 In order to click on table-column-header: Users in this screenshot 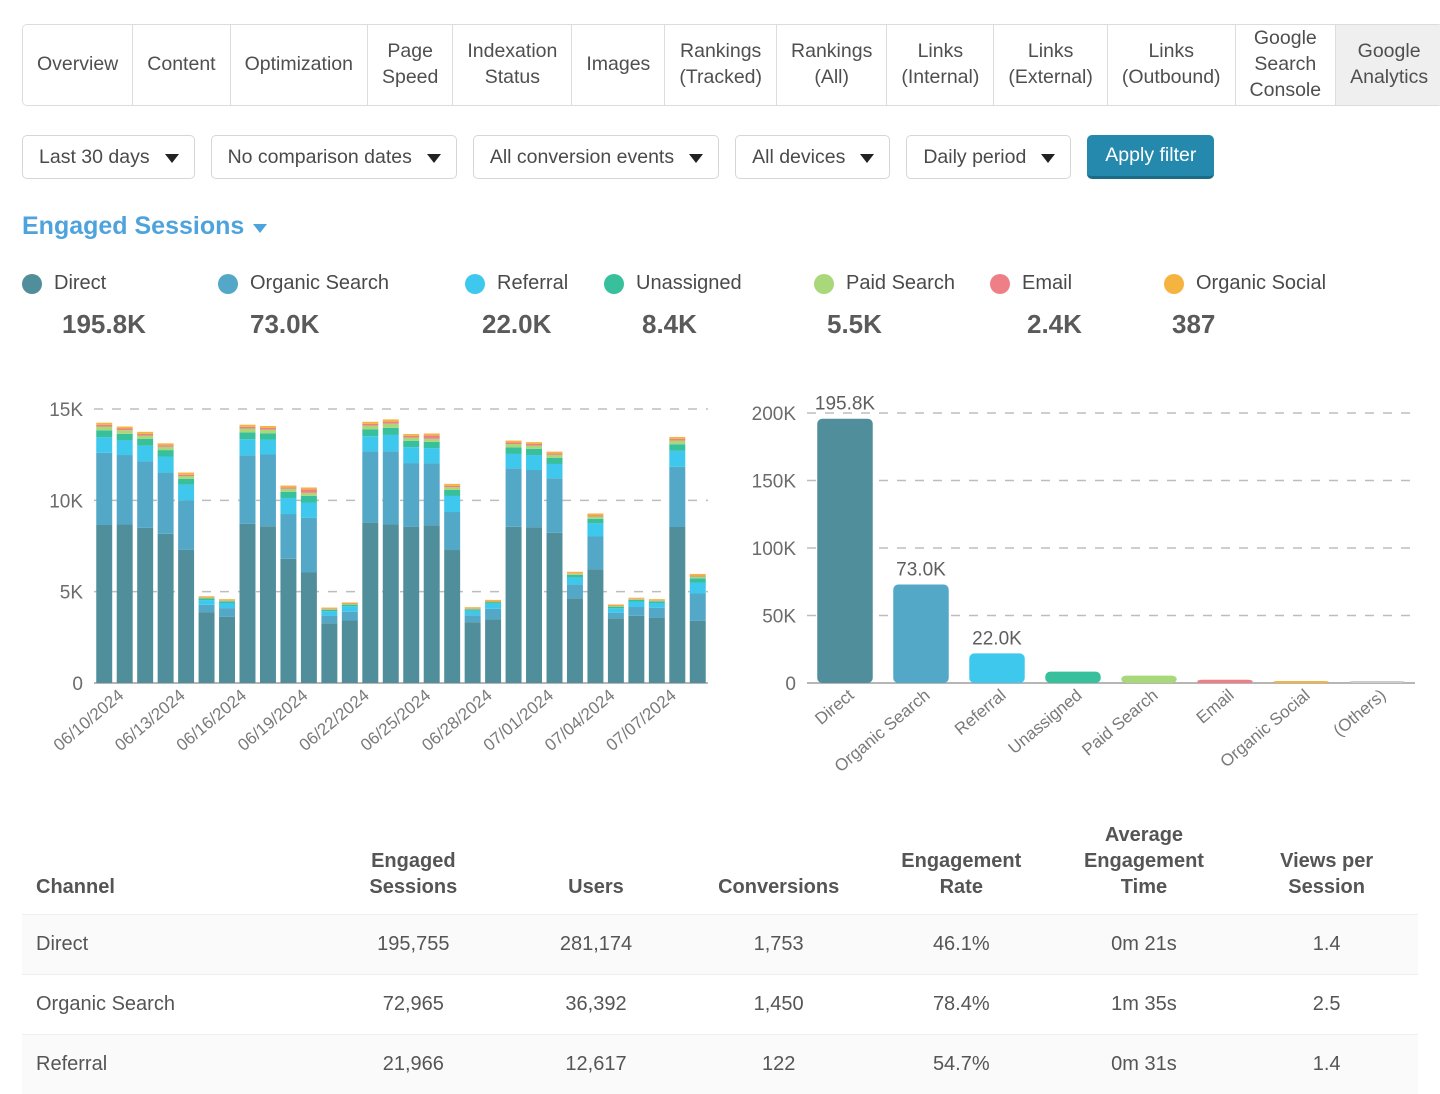, I will do `click(596, 863)`.